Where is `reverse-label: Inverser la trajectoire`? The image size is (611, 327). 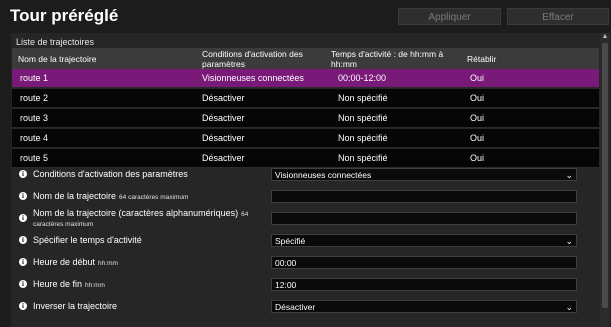
reverse-label: Inverser la trajectoire is located at coordinates (75, 306).